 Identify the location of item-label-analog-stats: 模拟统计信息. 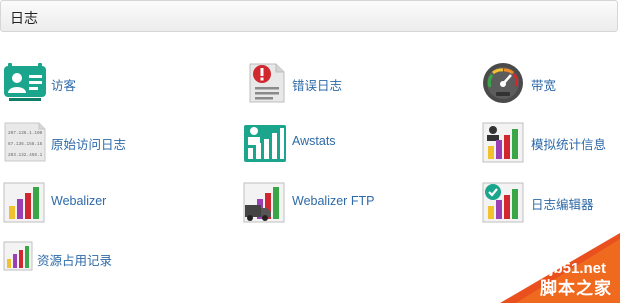
(569, 145).